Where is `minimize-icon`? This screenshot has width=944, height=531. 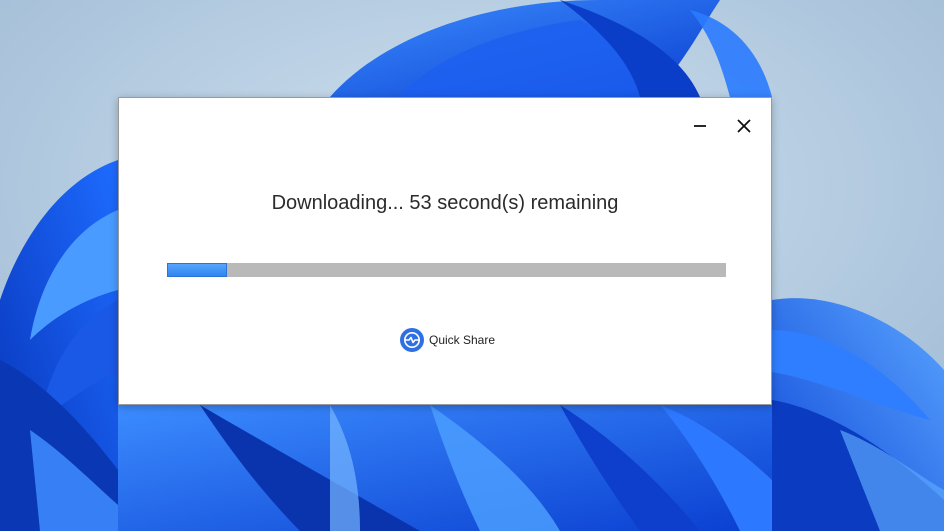 minimize-icon is located at coordinates (700, 126).